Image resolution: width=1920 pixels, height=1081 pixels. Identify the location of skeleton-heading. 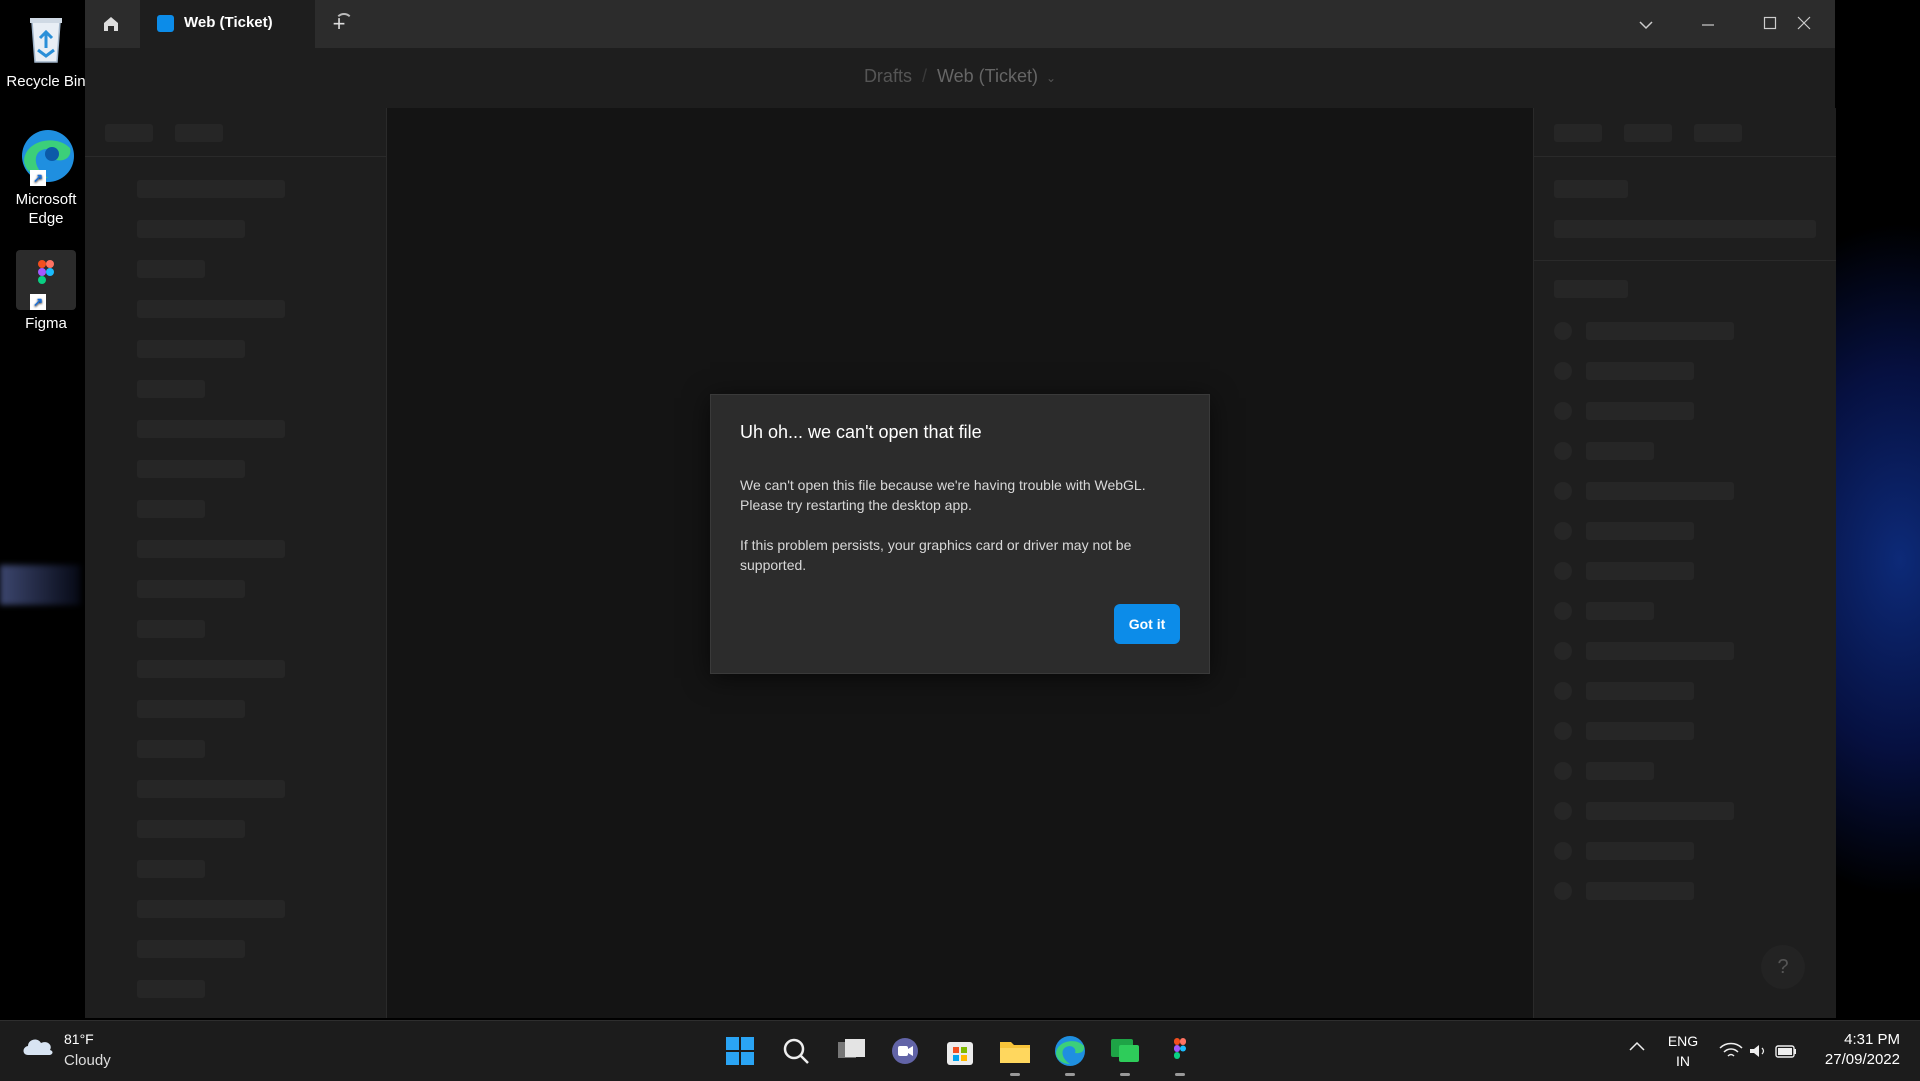
(1591, 189).